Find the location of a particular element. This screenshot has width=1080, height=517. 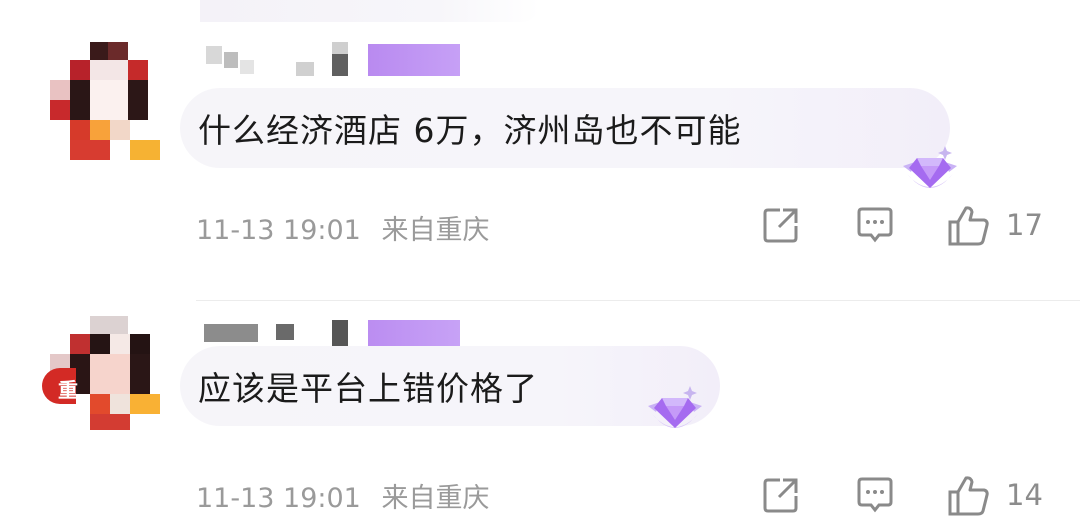

comment-bubble: 应该是平台上错价格了 is located at coordinates (450, 386).